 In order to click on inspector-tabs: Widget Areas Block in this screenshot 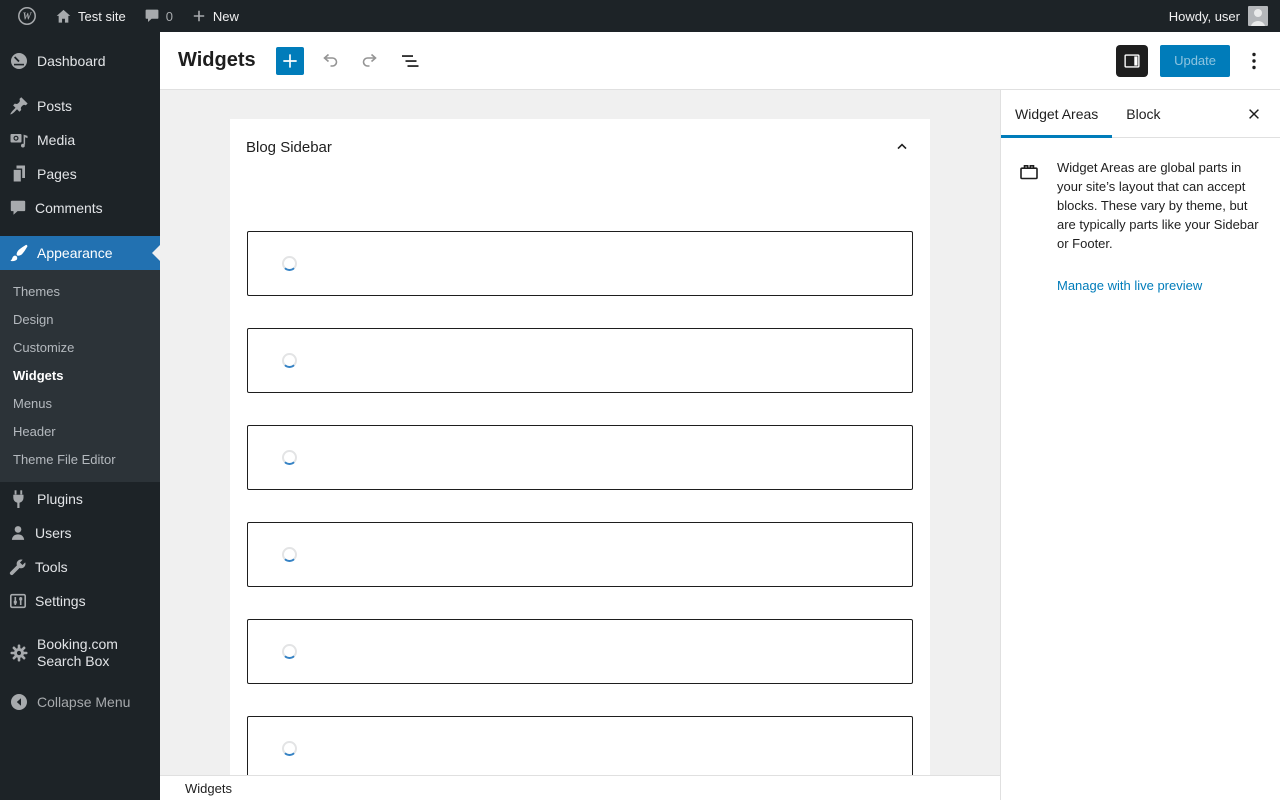, I will do `click(1140, 114)`.